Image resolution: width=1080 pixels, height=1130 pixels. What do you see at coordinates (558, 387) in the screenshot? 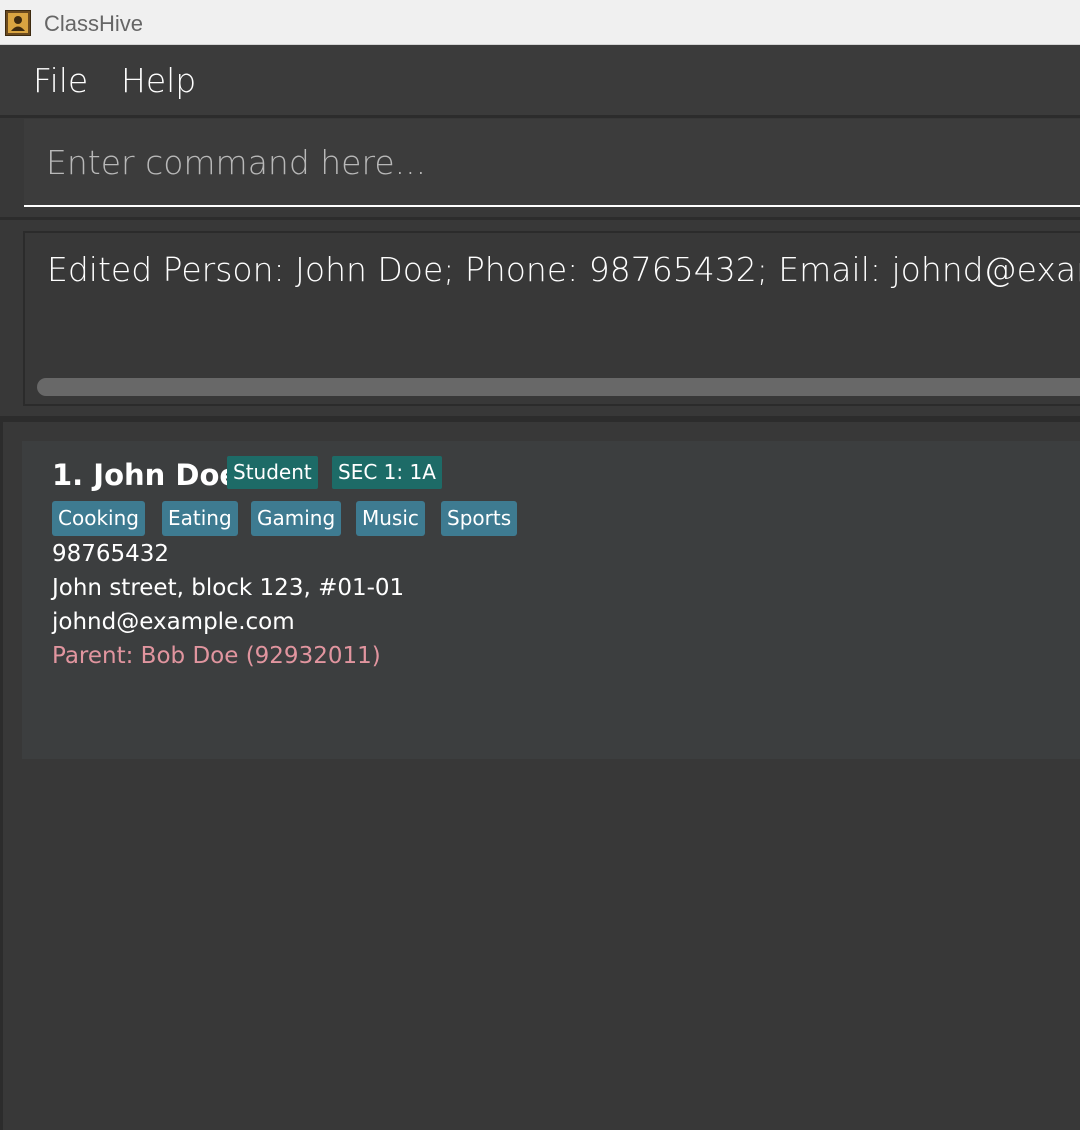
I see `result-scrollbar` at bounding box center [558, 387].